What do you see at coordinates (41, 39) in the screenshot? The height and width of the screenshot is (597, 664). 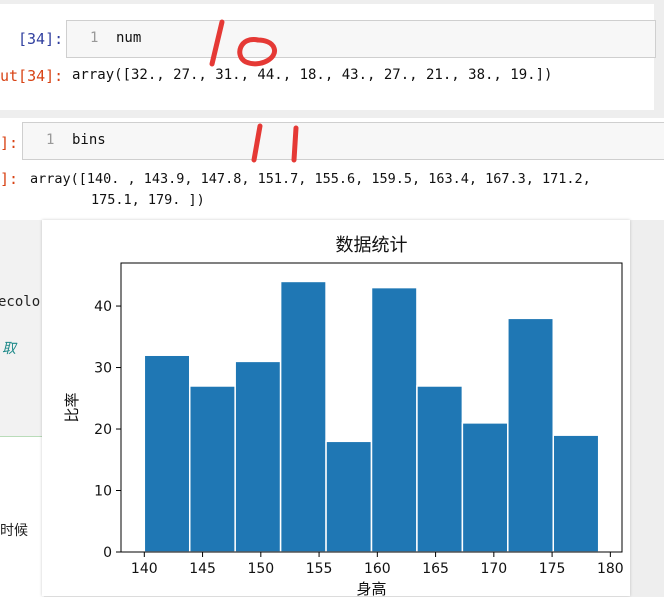 I see `cell-input-prompt: [34]:` at bounding box center [41, 39].